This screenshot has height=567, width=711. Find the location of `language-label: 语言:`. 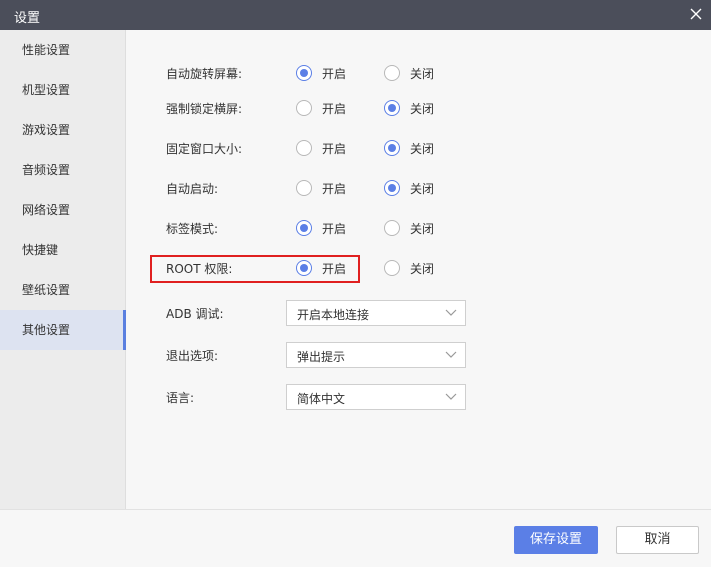

language-label: 语言: is located at coordinates (180, 398).